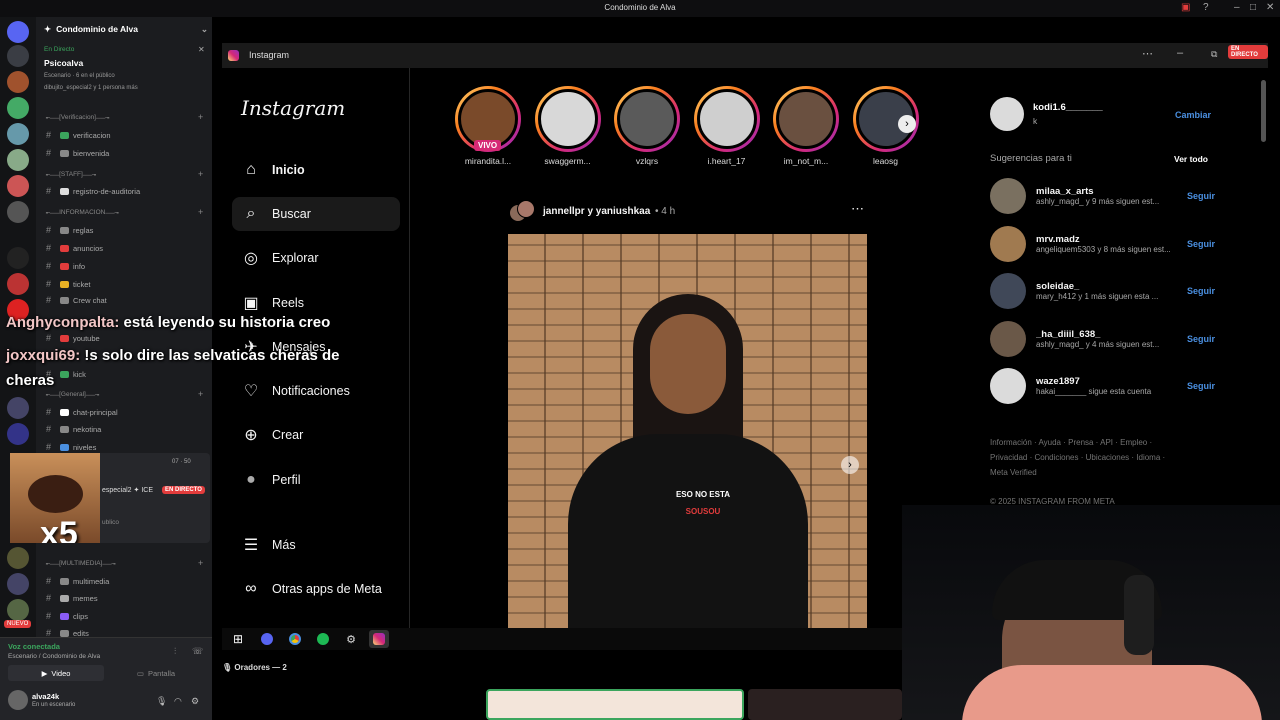 This screenshot has height=720, width=1280. What do you see at coordinates (269, 545) in the screenshot?
I see `nav-item-menu: ☰ Más` at bounding box center [269, 545].